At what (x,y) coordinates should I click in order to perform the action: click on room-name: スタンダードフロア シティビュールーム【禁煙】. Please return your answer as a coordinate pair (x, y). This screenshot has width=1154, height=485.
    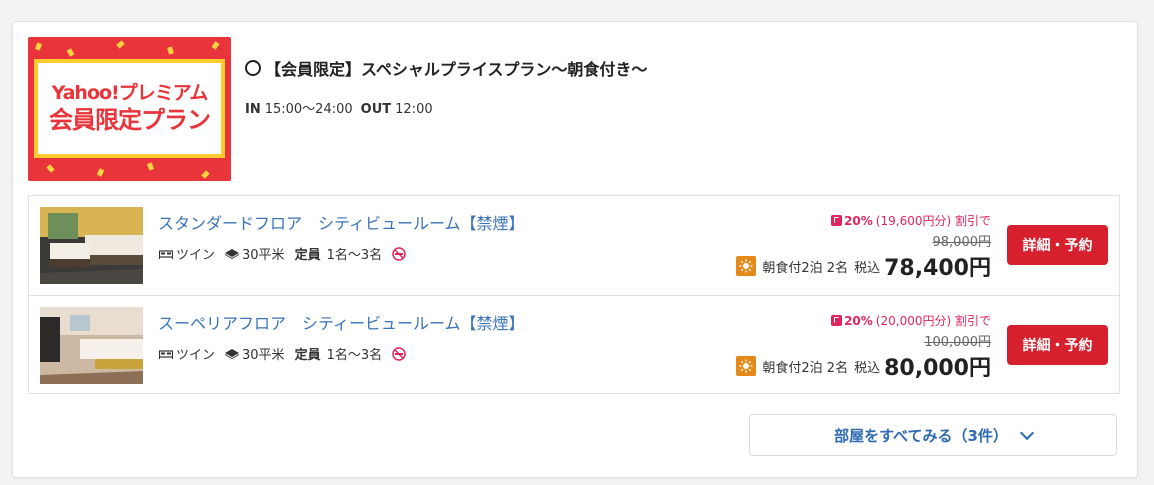
    Looking at the image, I should click on (341, 222).